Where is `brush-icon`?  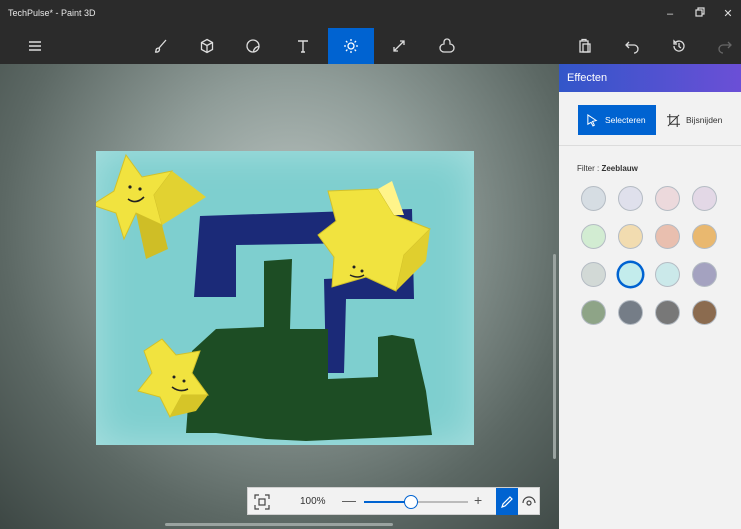 brush-icon is located at coordinates (161, 46).